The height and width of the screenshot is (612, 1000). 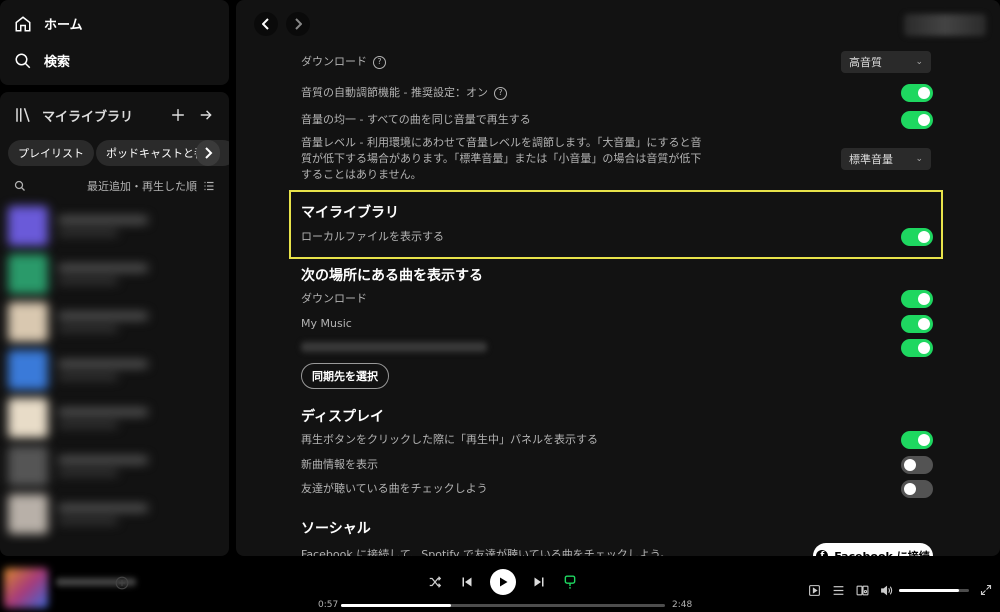 What do you see at coordinates (945, 25) in the screenshot?
I see `user-menu` at bounding box center [945, 25].